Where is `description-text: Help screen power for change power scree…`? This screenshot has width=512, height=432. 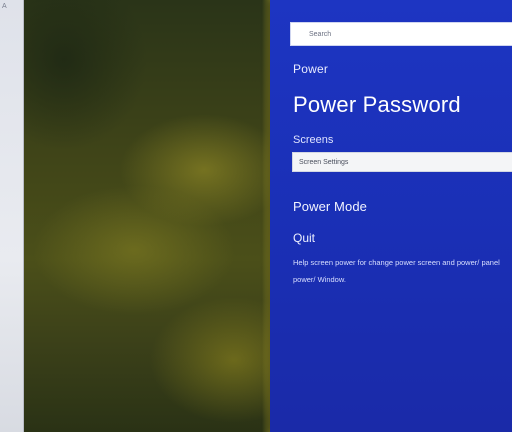
description-text: Help screen power for change power scree… is located at coordinates (396, 271).